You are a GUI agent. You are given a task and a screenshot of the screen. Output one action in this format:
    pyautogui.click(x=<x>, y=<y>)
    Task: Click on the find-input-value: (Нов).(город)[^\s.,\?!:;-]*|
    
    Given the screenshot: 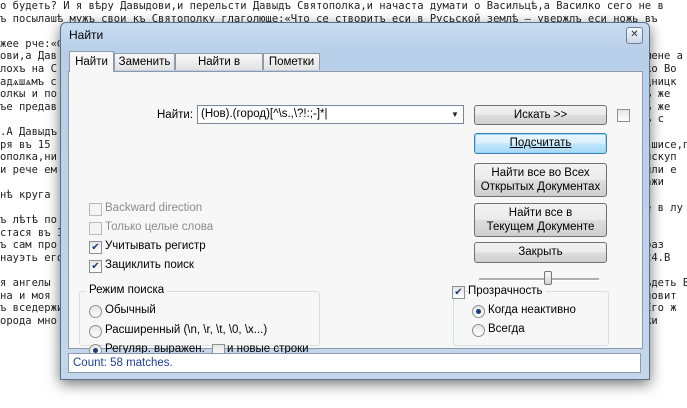 What is the action you would take?
    pyautogui.click(x=264, y=114)
    